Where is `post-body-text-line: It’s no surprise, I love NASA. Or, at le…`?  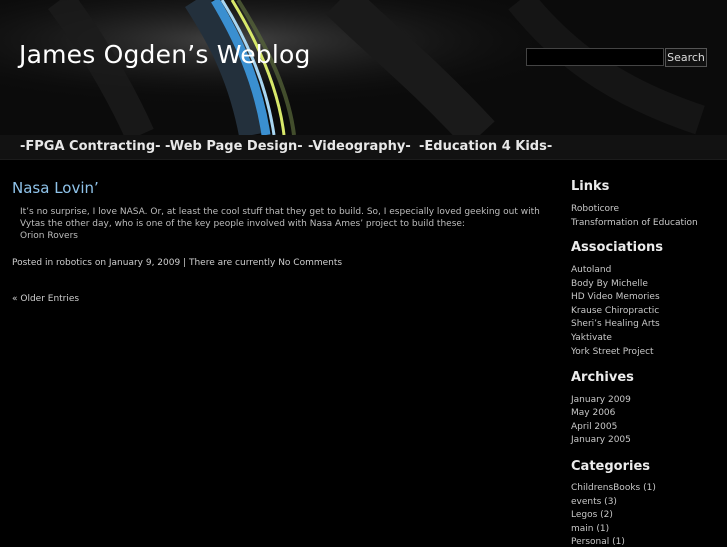
post-body-text-line: It’s no surprise, I love NASA. Or, at le… is located at coordinates (280, 212).